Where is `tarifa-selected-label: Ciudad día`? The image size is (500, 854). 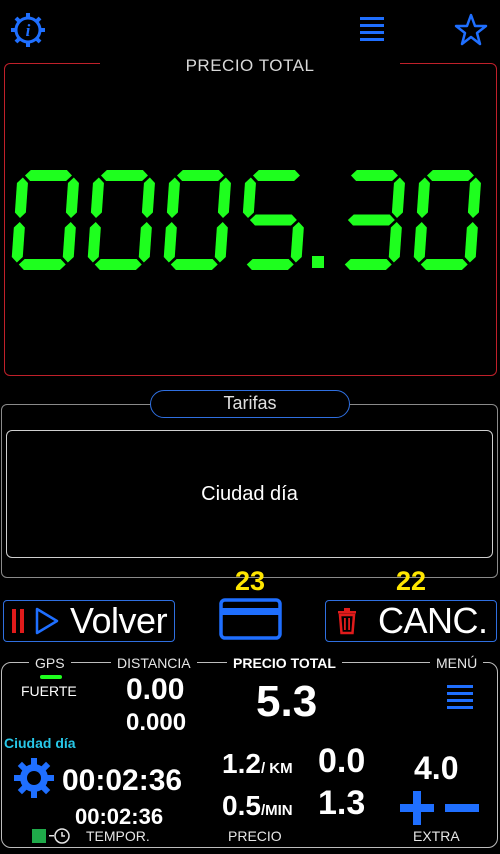
tarifa-selected-label: Ciudad día is located at coordinates (249, 493).